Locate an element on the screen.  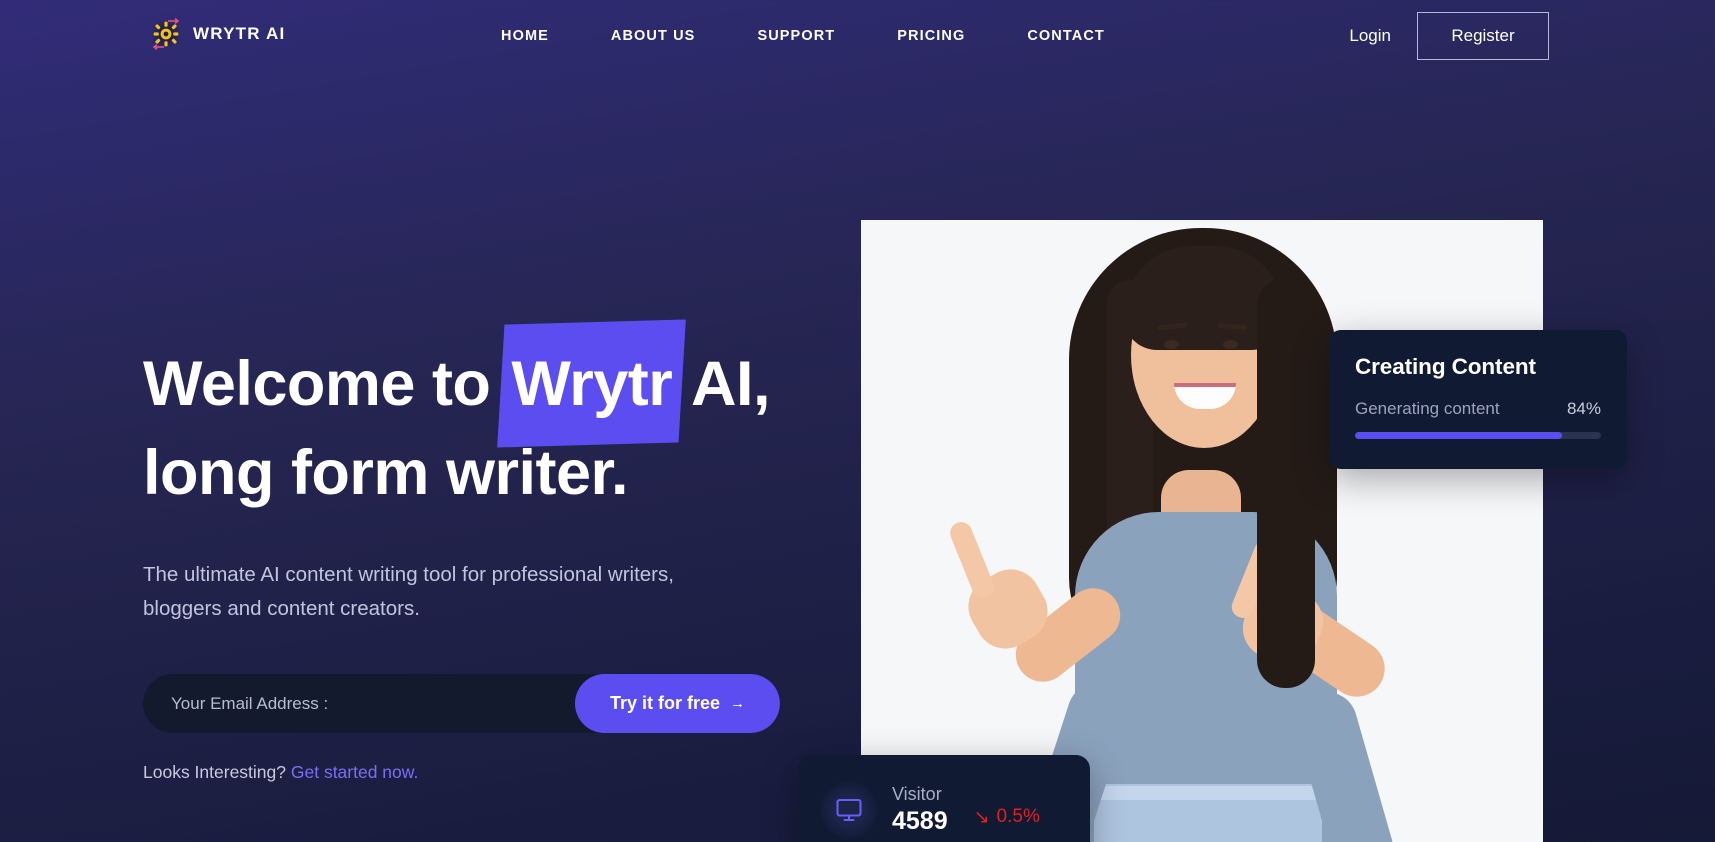
try-it-for-free-label: Try it for free is located at coordinates (665, 703).